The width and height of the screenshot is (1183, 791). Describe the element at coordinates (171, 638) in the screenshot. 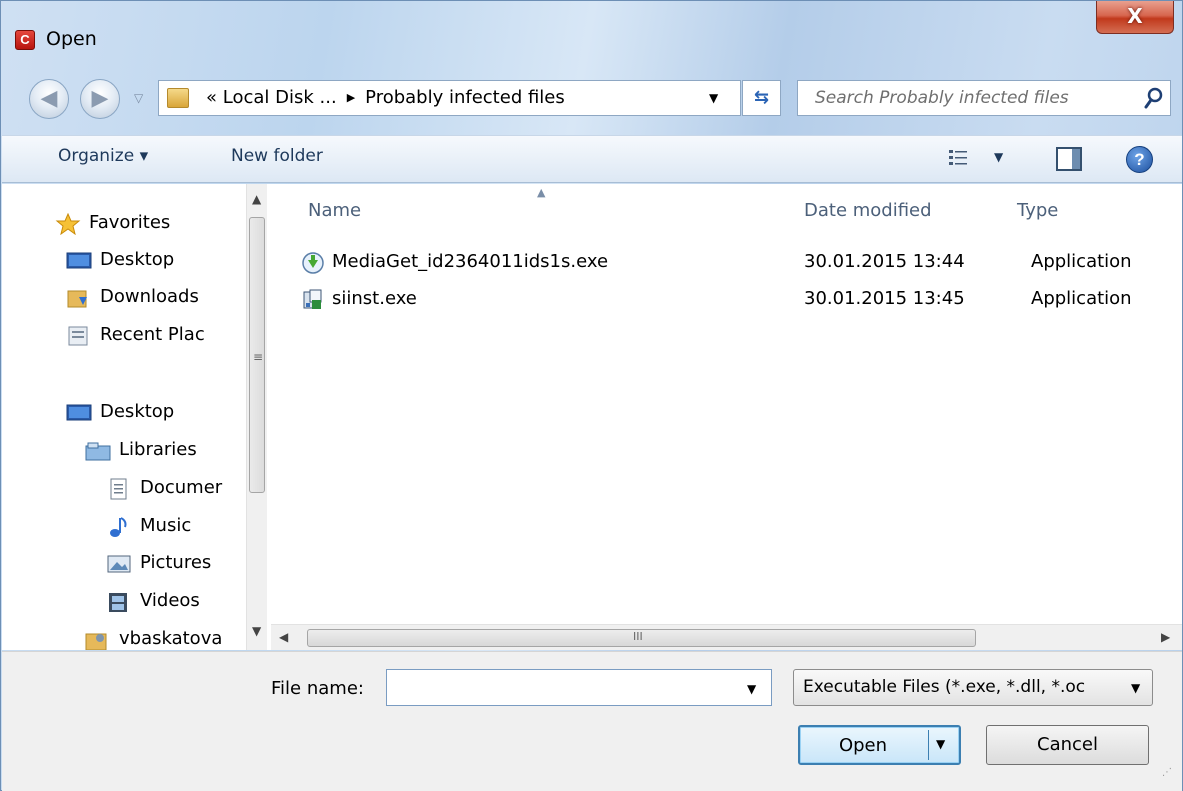

I see `sidebar-item-label: vbaskatova` at that location.